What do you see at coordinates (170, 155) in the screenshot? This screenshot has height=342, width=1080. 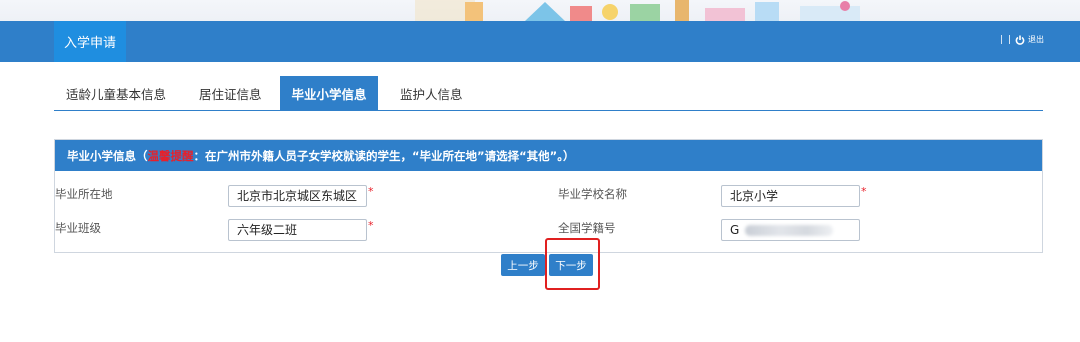 I see `warning-label: 温馨提醒` at bounding box center [170, 155].